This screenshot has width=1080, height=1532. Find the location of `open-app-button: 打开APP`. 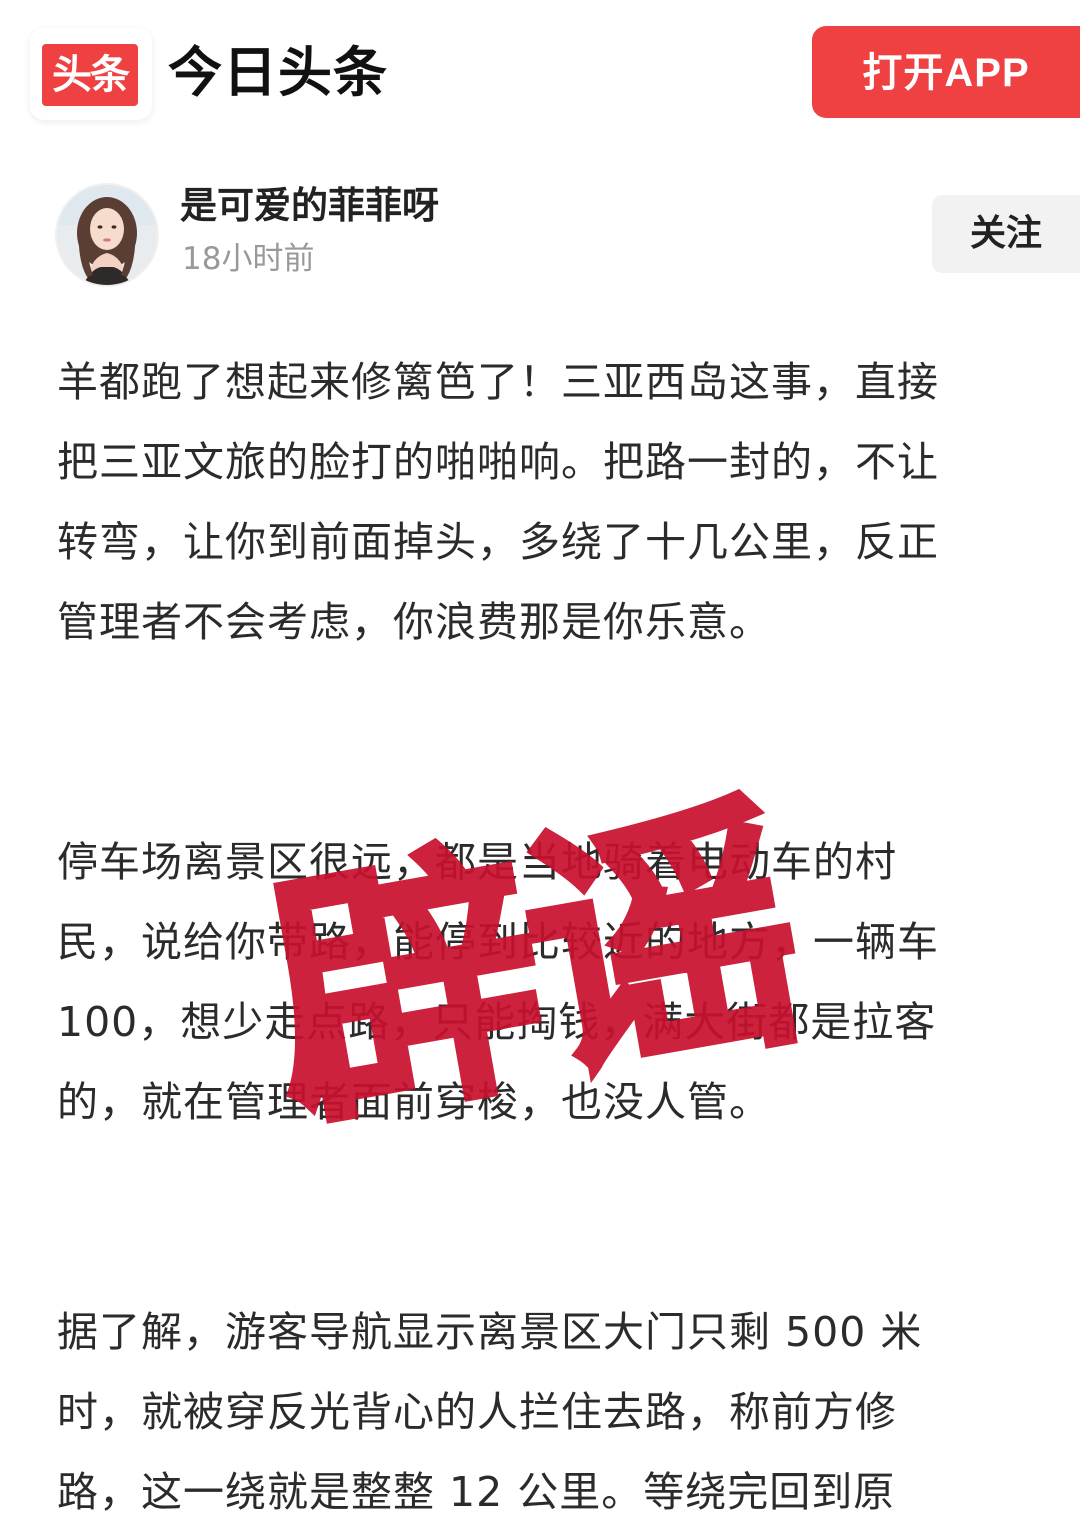

open-app-button: 打开APP is located at coordinates (946, 72).